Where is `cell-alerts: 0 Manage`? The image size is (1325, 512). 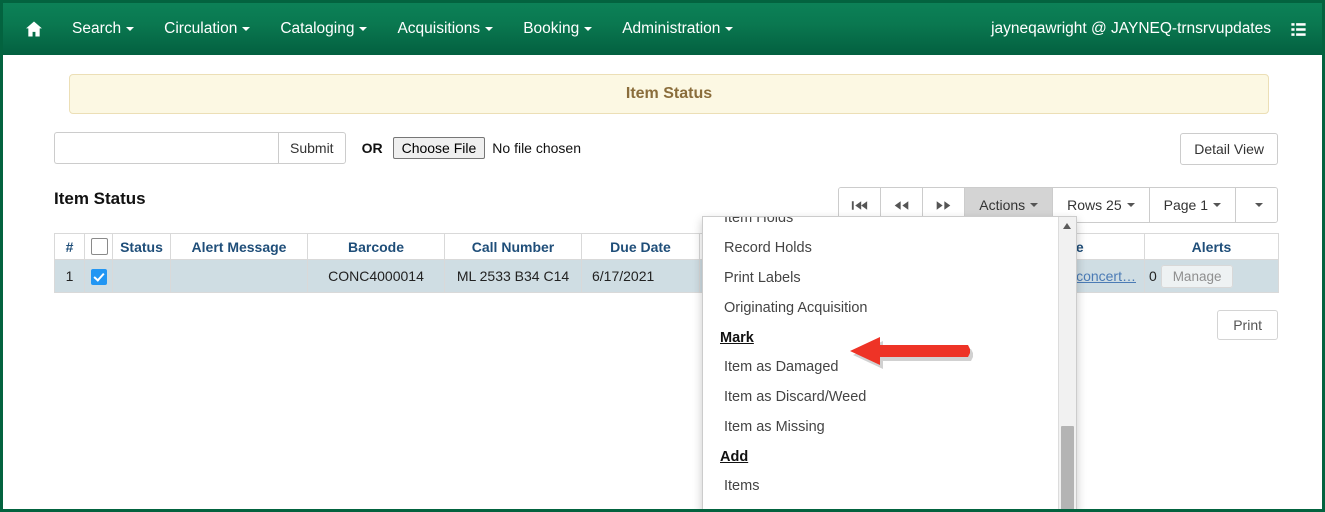 cell-alerts: 0 Manage is located at coordinates (1211, 276).